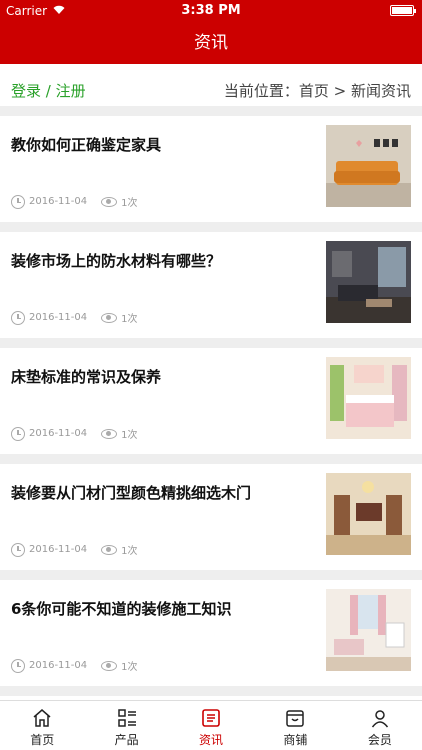 The height and width of the screenshot is (750, 422). I want to click on home-icon, so click(42, 718).